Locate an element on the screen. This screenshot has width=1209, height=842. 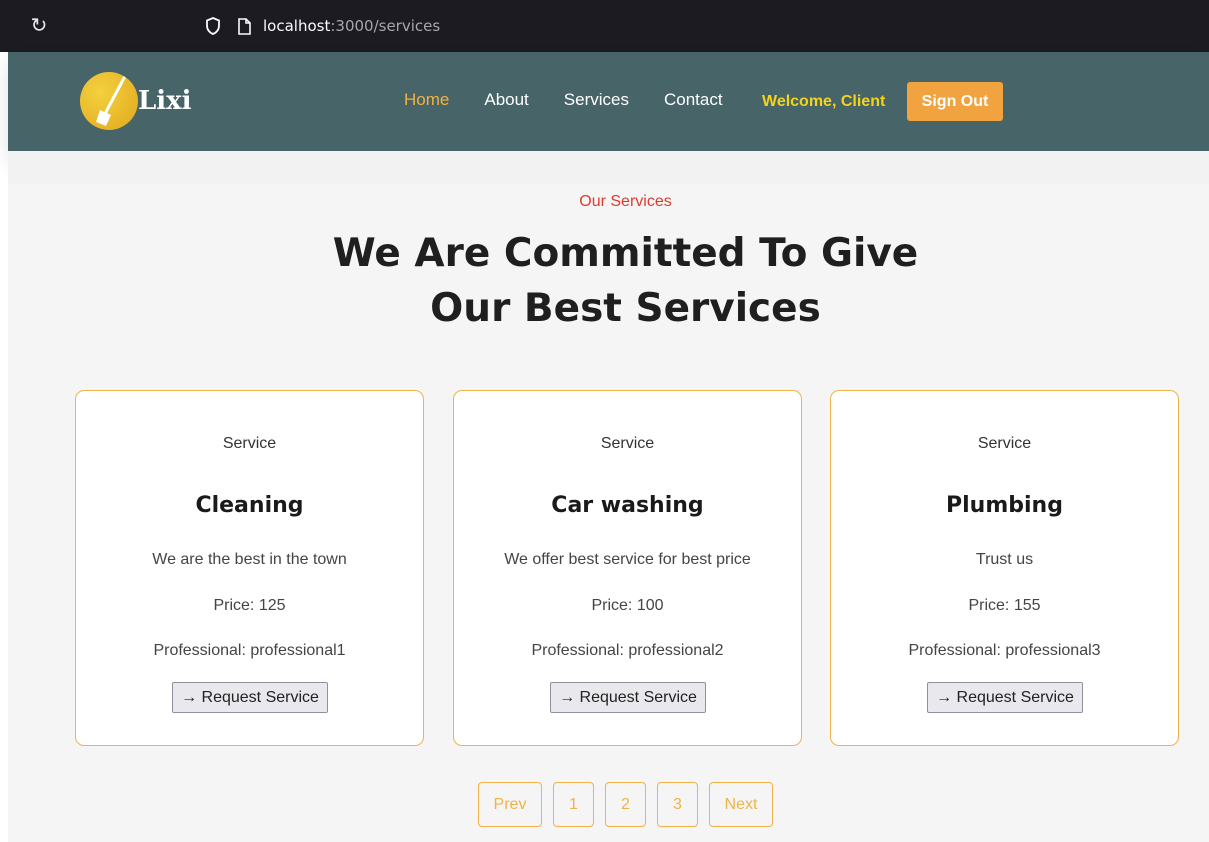
service-price: Price: 155 is located at coordinates (1004, 605).